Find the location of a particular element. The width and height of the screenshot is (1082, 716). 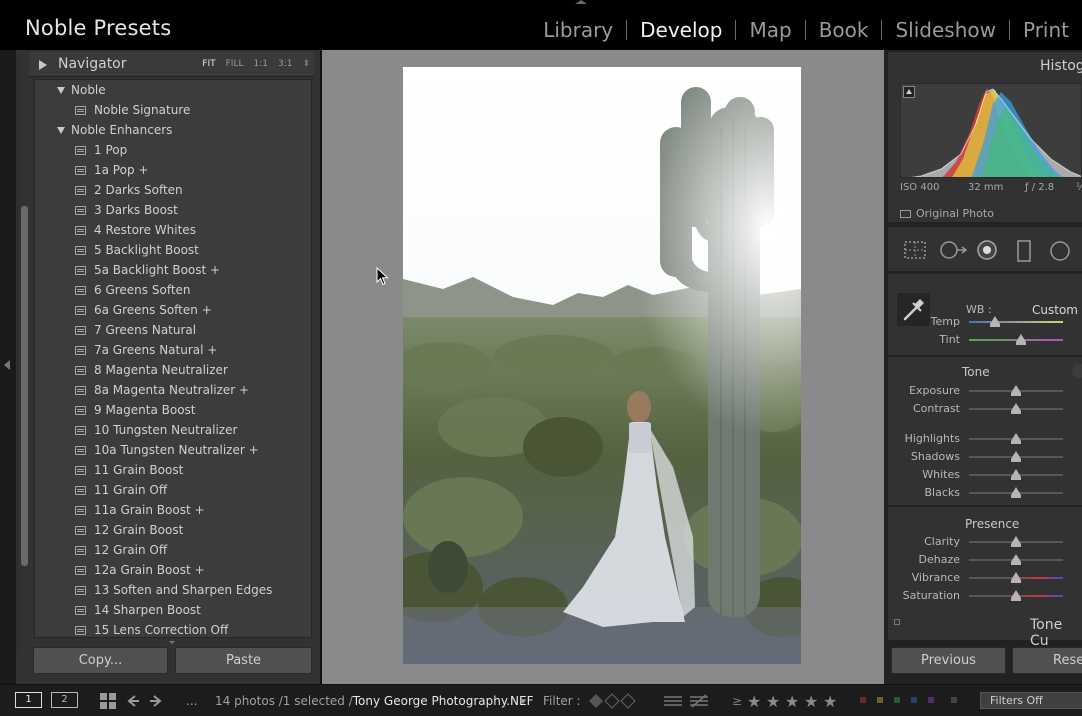

preset-item: 15 Lens Correction Off is located at coordinates (173, 629).